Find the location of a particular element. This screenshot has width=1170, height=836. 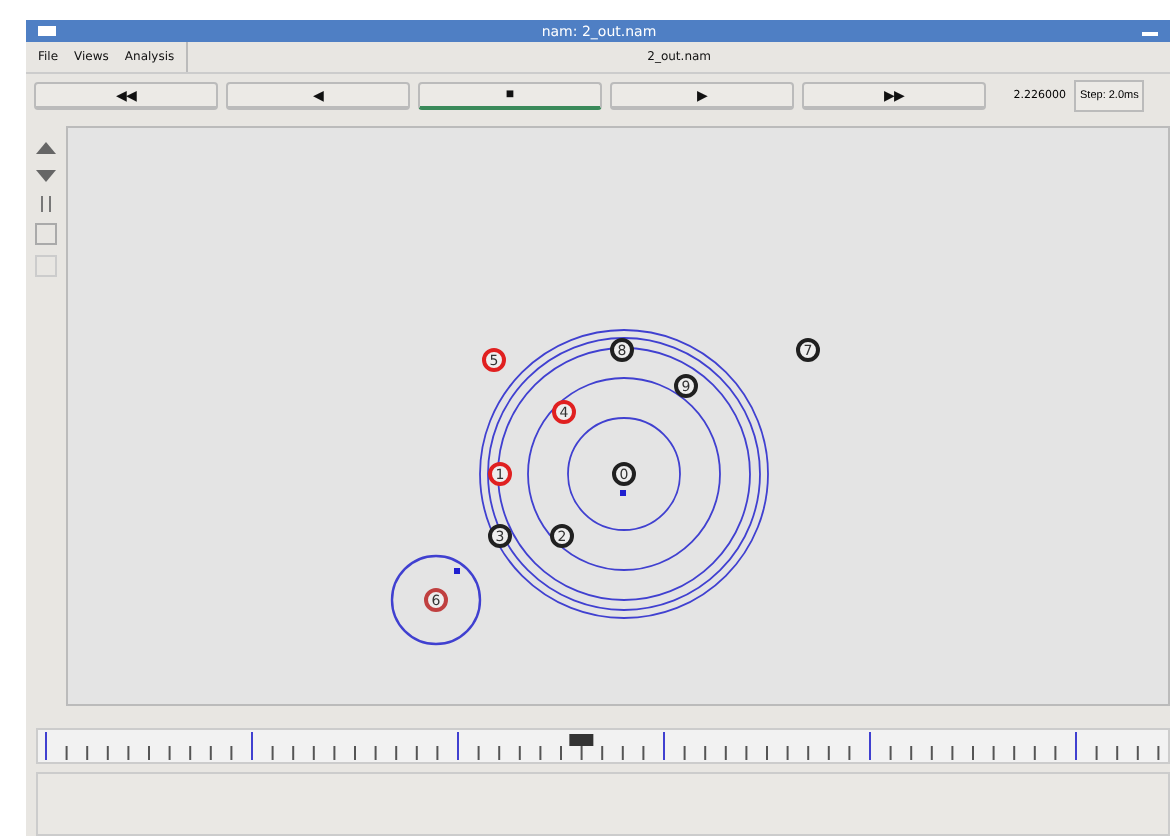

zoom-in-icon is located at coordinates (46, 148).